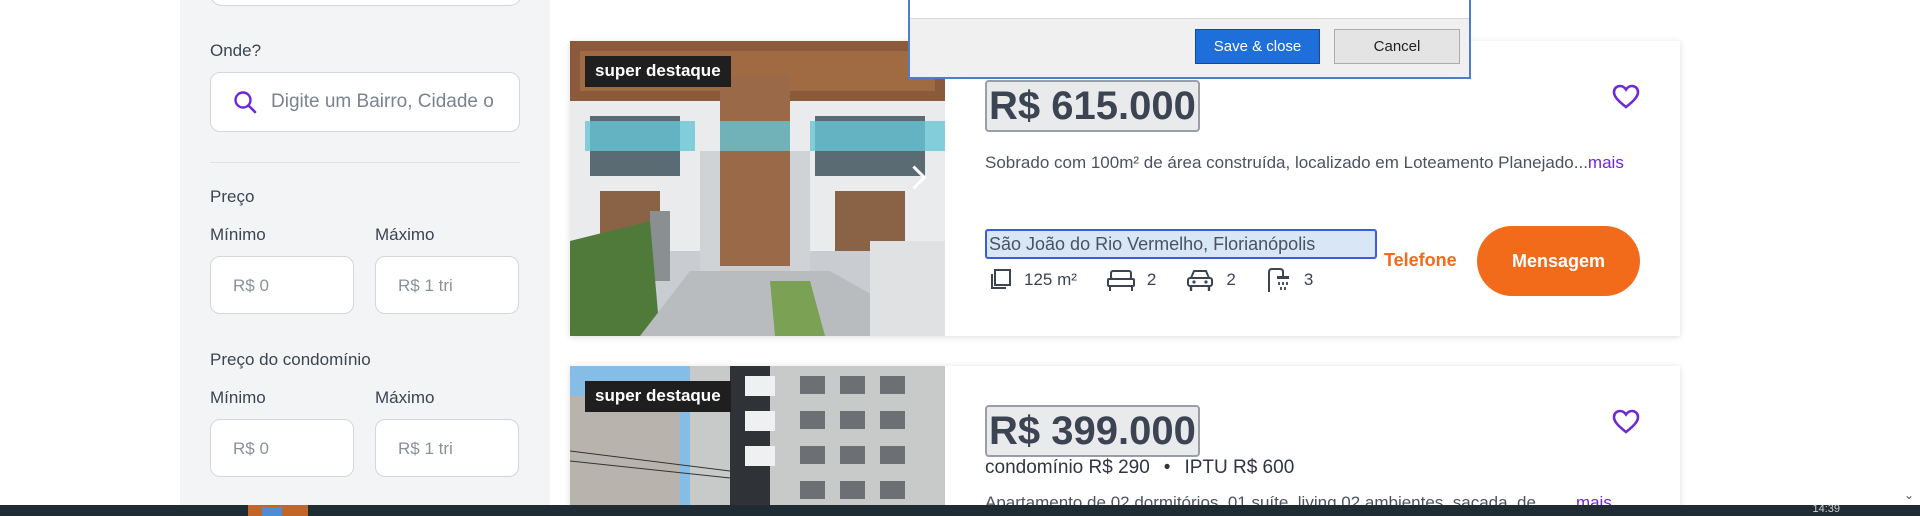  What do you see at coordinates (405, 234) in the screenshot?
I see `price-max-label: Máximo` at bounding box center [405, 234].